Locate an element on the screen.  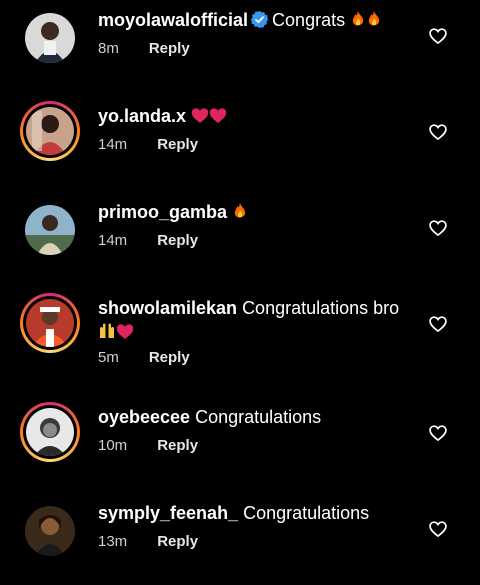
comment-text: yo.landa.x is located at coordinates (259, 117).